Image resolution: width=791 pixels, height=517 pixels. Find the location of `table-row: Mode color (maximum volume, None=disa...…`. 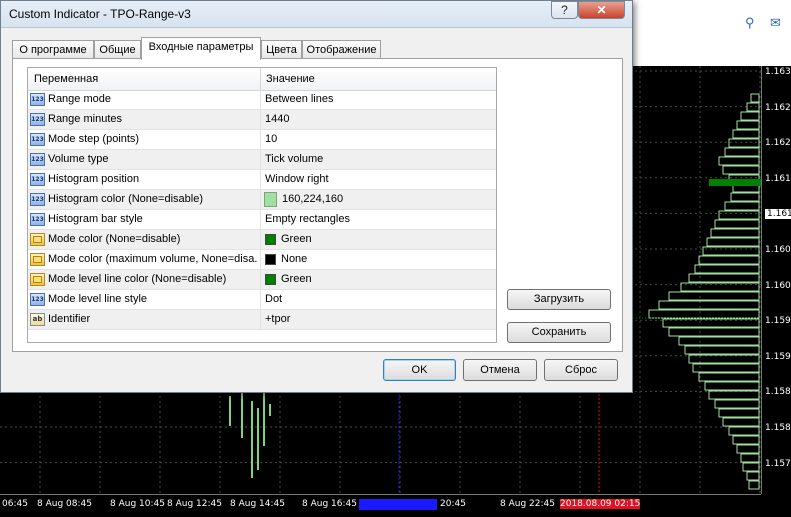

table-row: Mode color (maximum volume, None=disa...… is located at coordinates (262, 260).